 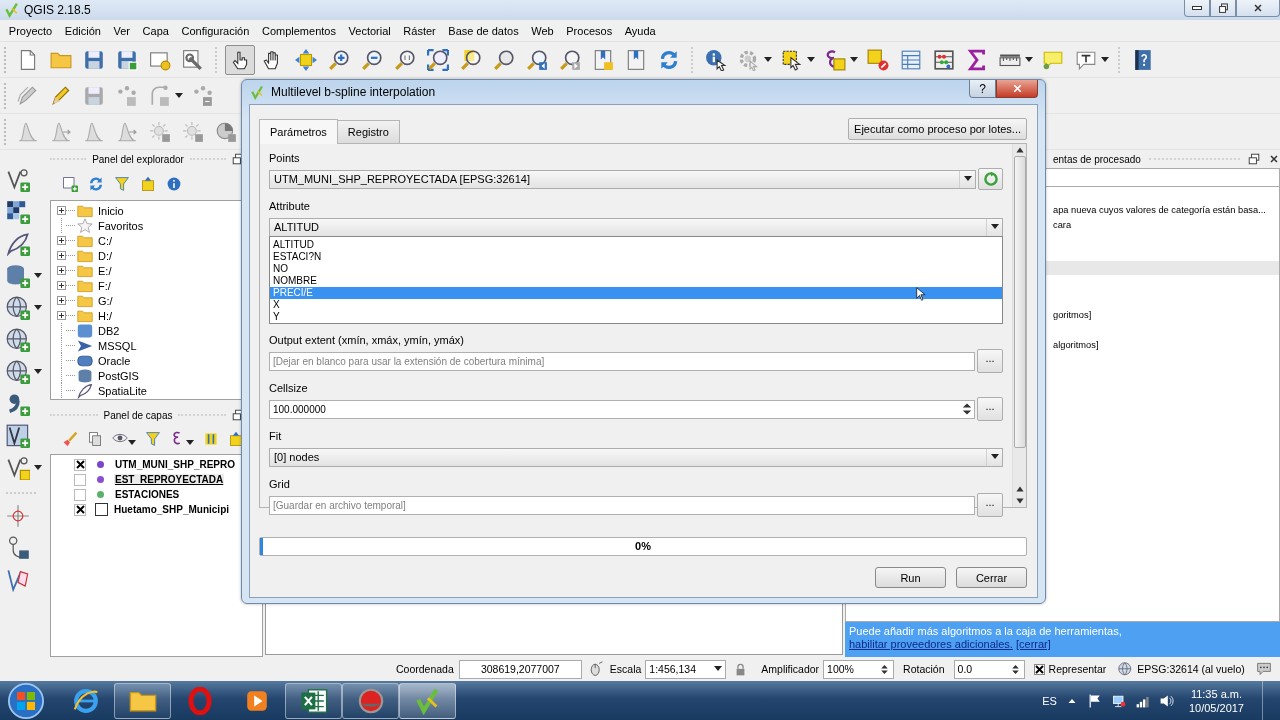 I want to click on clock-time: 11:35 a.m., so click(x=1216, y=693).